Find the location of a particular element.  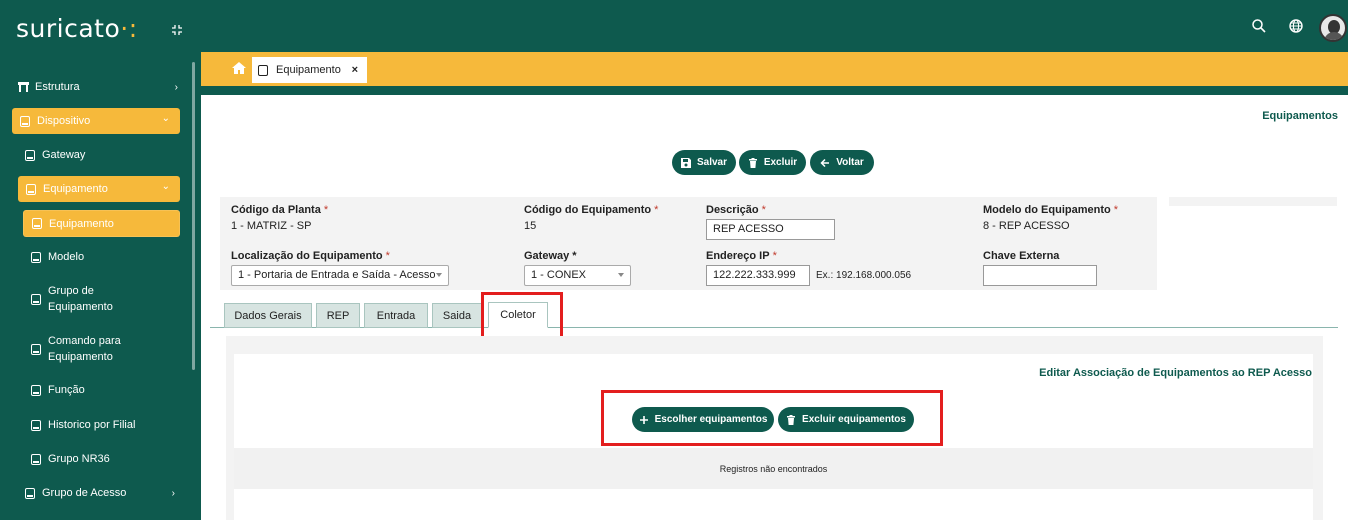

highlight-box-buttons is located at coordinates (772, 418).